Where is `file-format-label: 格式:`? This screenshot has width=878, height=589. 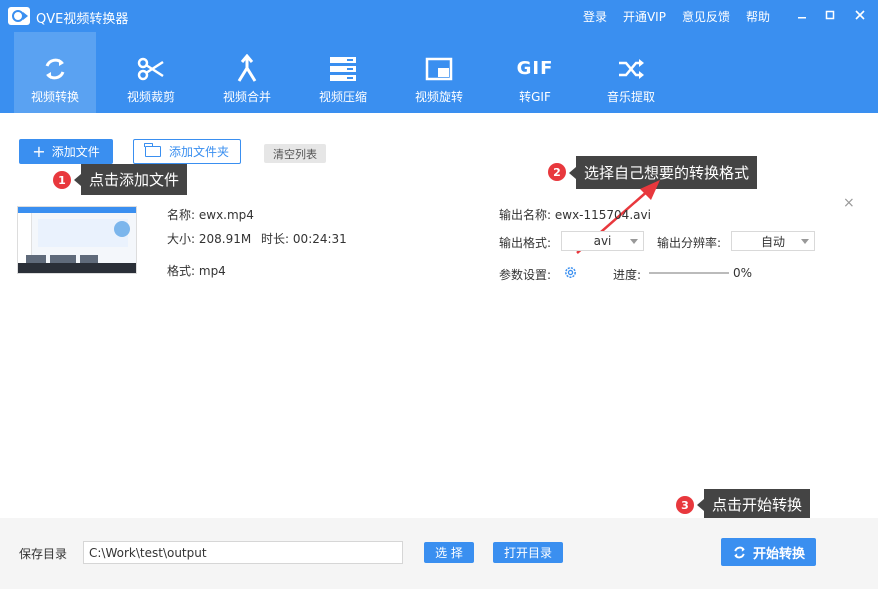 file-format-label: 格式: is located at coordinates (181, 271).